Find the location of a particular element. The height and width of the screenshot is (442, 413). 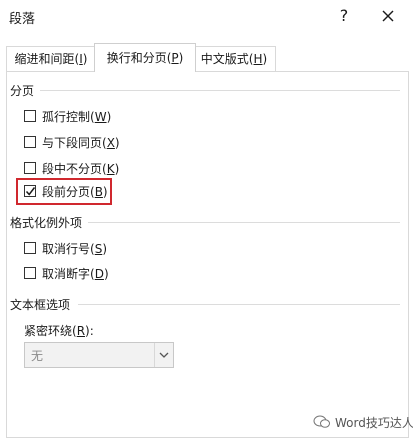

wechat-icon is located at coordinates (321, 421).